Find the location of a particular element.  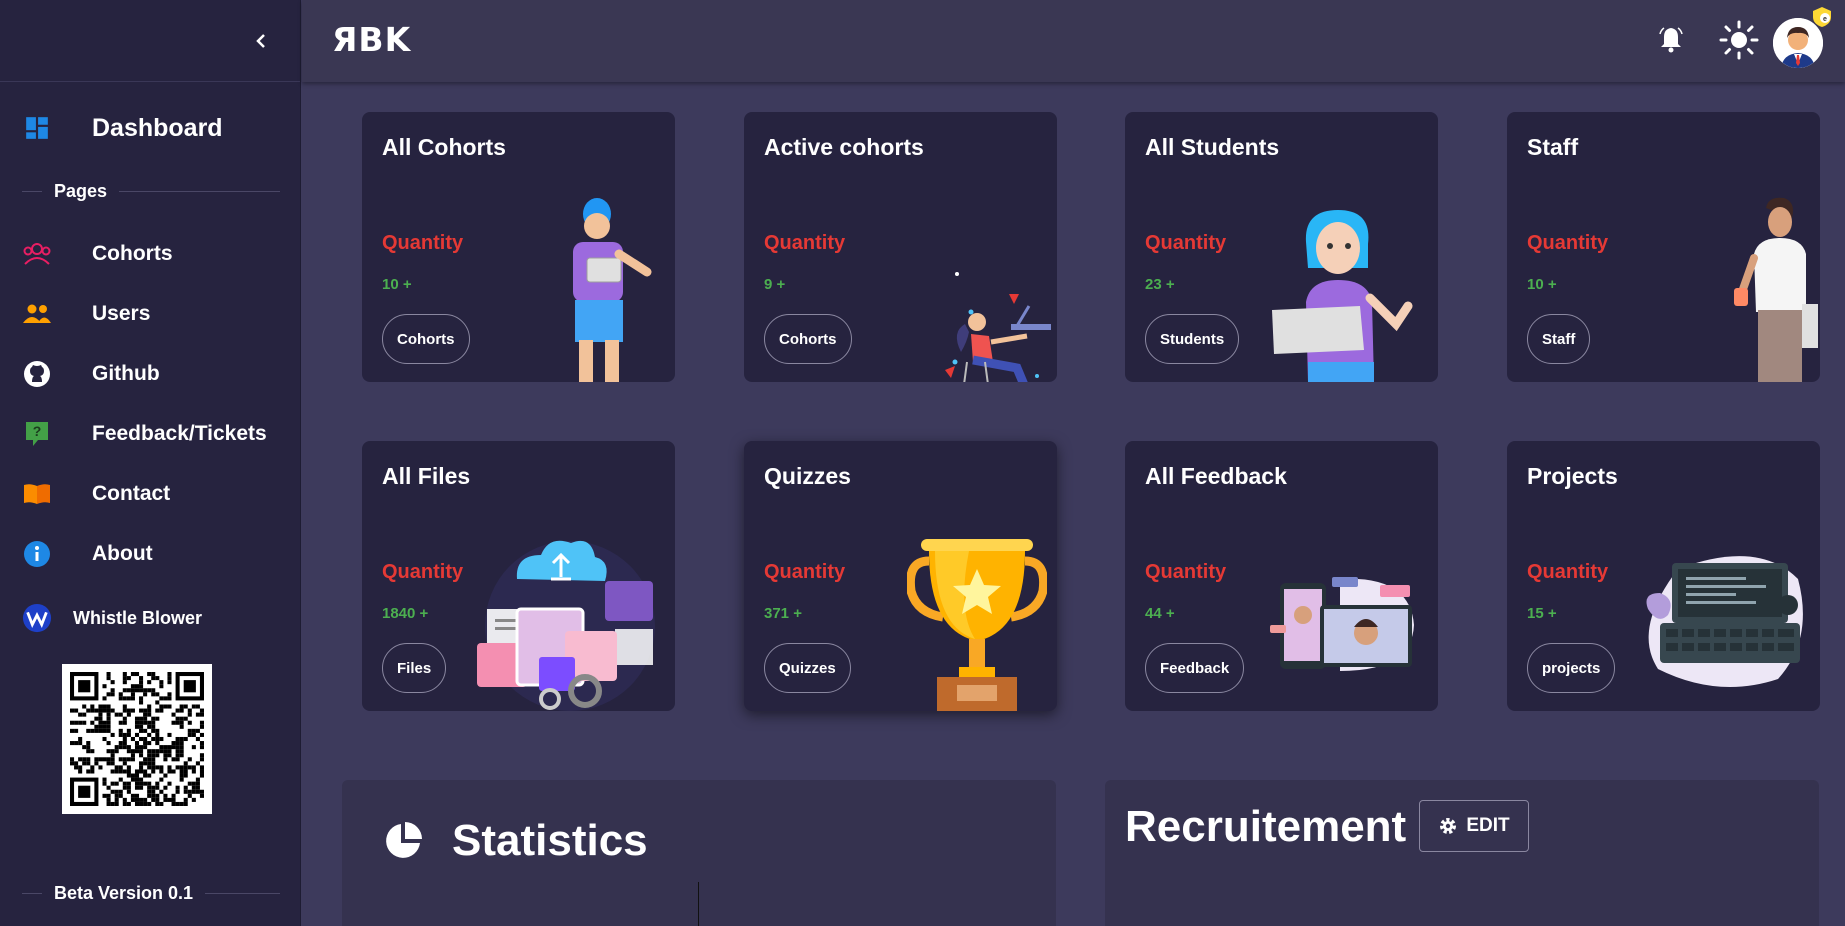

status-badge-icon: e is located at coordinates (1822, 17).